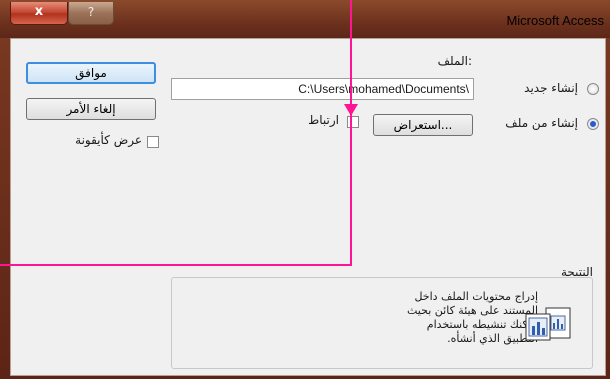 The image size is (610, 379). What do you see at coordinates (454, 61) in the screenshot?
I see `file-label: الملف:` at bounding box center [454, 61].